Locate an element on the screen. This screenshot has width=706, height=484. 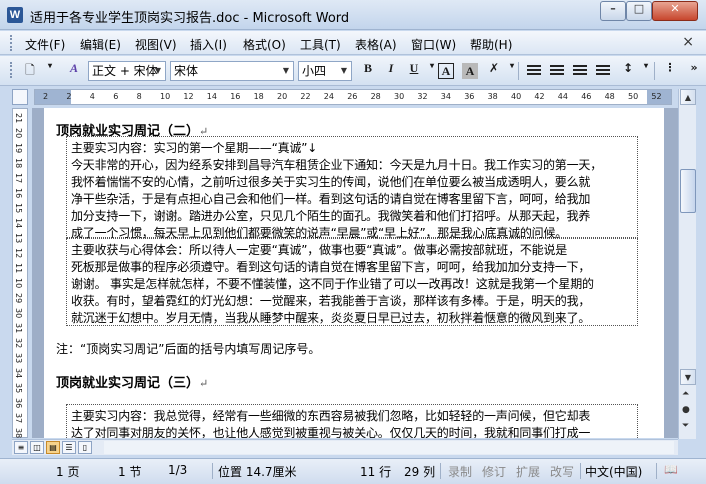
ruler-tick-label: 11 is located at coordinates (18, 268).